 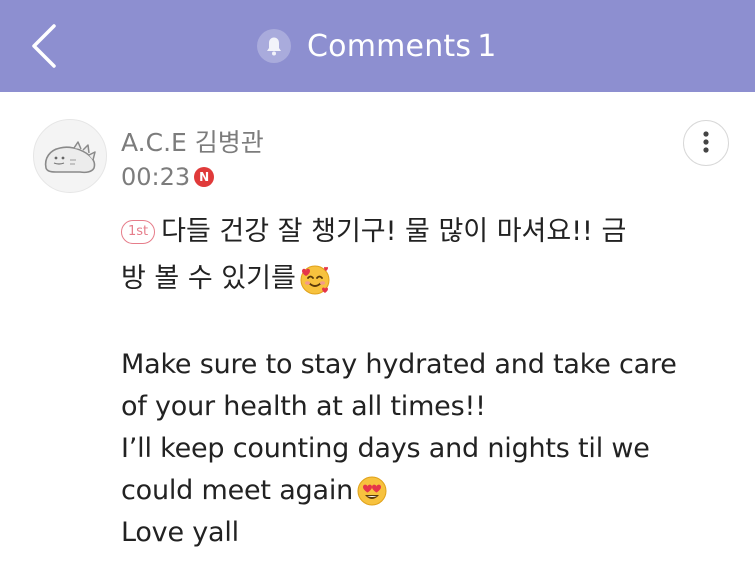 What do you see at coordinates (204, 177) in the screenshot?
I see `new-badge: N` at bounding box center [204, 177].